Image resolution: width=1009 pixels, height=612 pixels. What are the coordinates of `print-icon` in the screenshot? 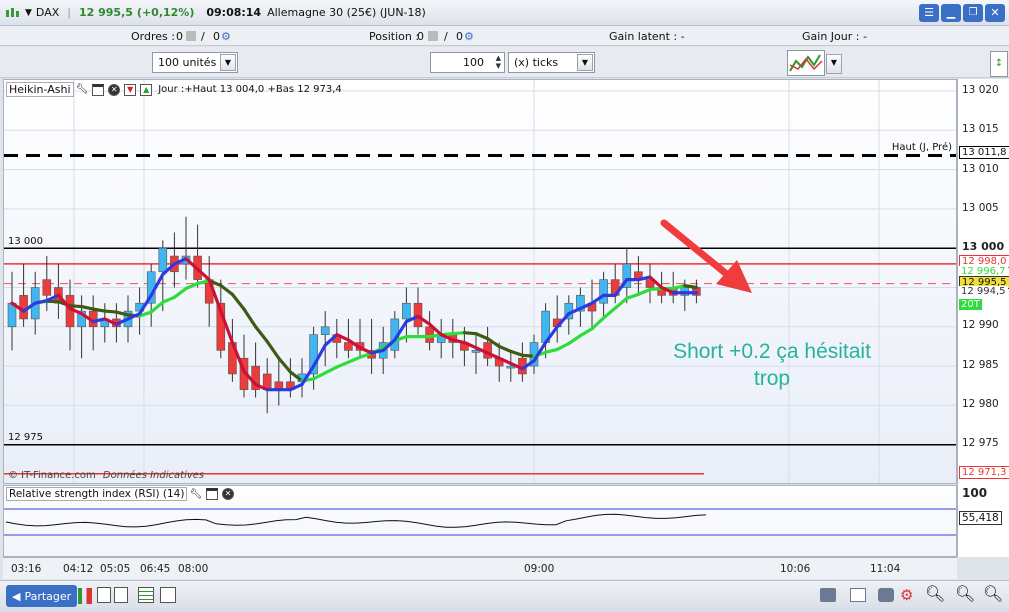 It's located at (828, 595).